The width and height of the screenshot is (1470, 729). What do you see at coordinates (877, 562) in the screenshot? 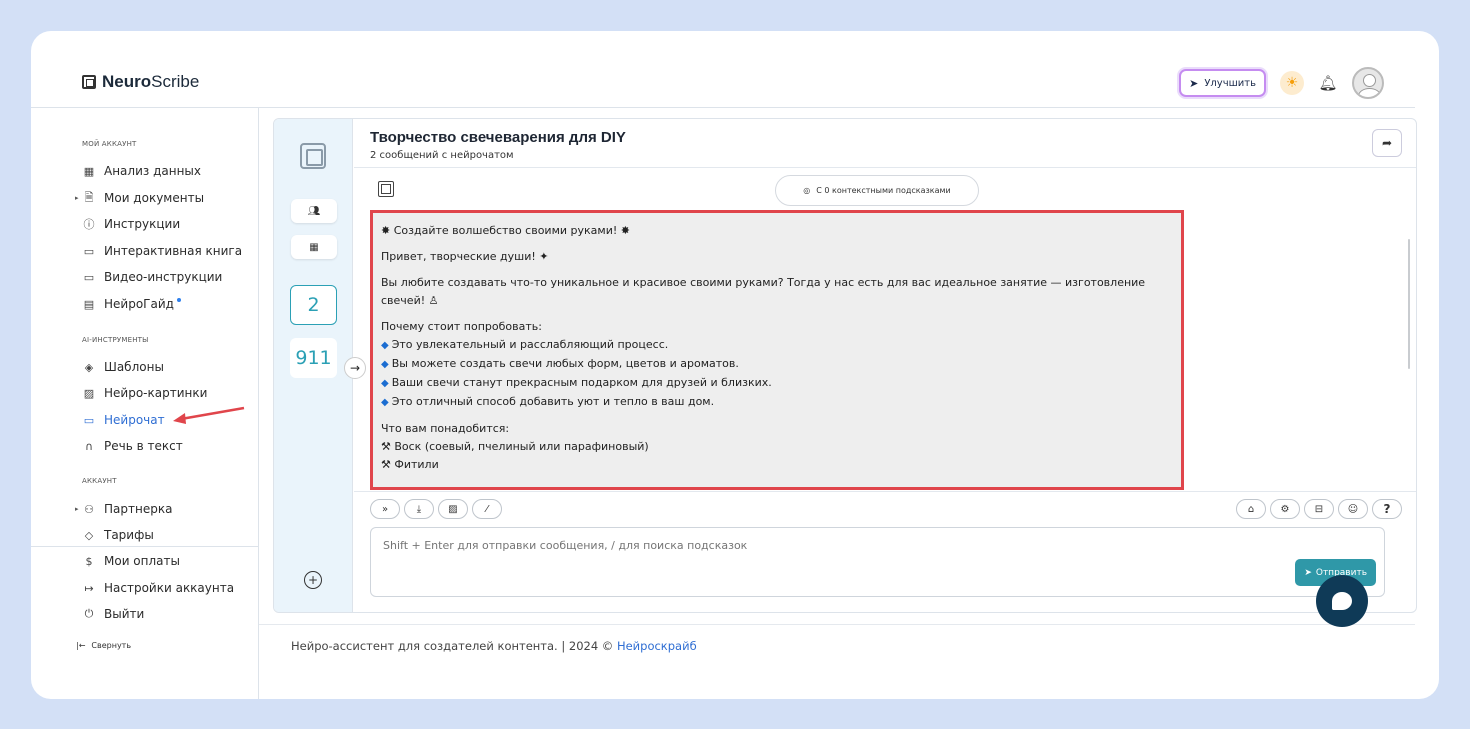
I see `message-input-container: ➤ Отправить` at bounding box center [877, 562].